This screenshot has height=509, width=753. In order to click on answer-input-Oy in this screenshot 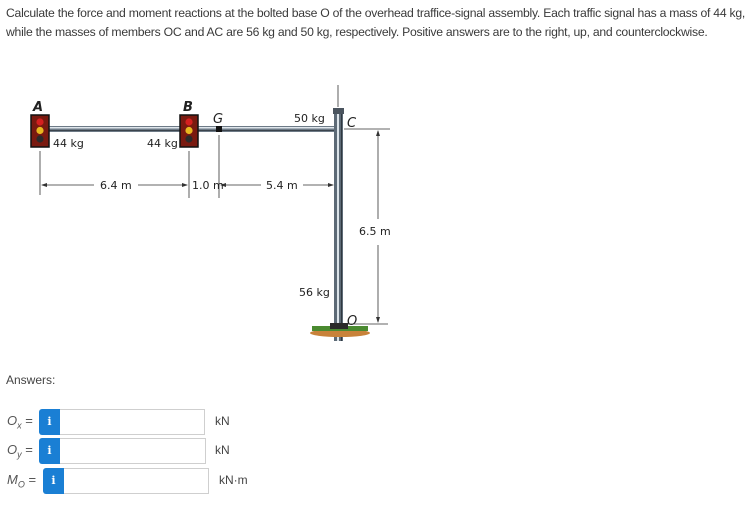, I will do `click(133, 451)`.